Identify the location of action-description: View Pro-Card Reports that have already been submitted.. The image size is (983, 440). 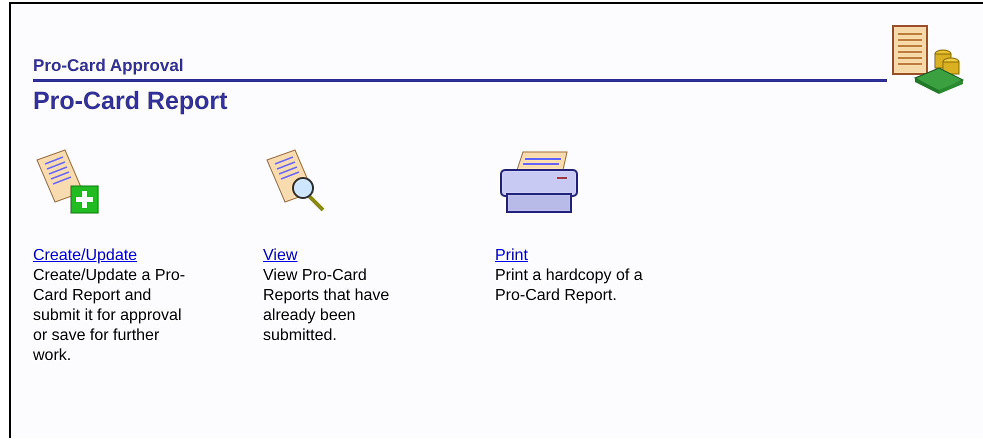
(326, 306).